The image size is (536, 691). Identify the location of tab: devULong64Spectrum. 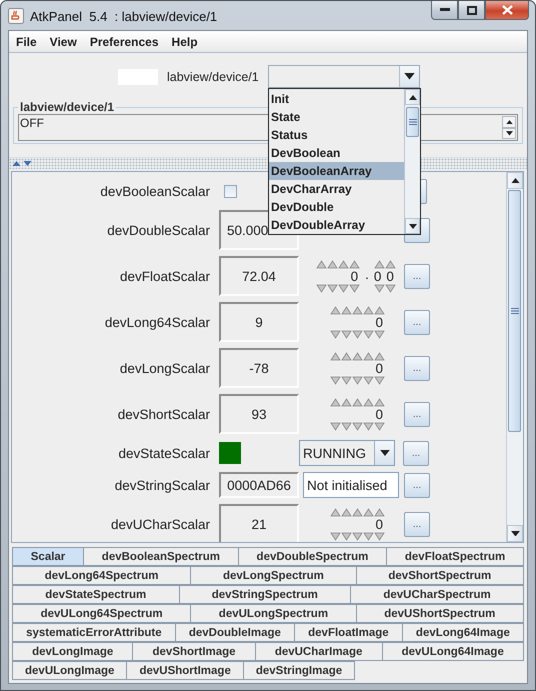
(102, 613).